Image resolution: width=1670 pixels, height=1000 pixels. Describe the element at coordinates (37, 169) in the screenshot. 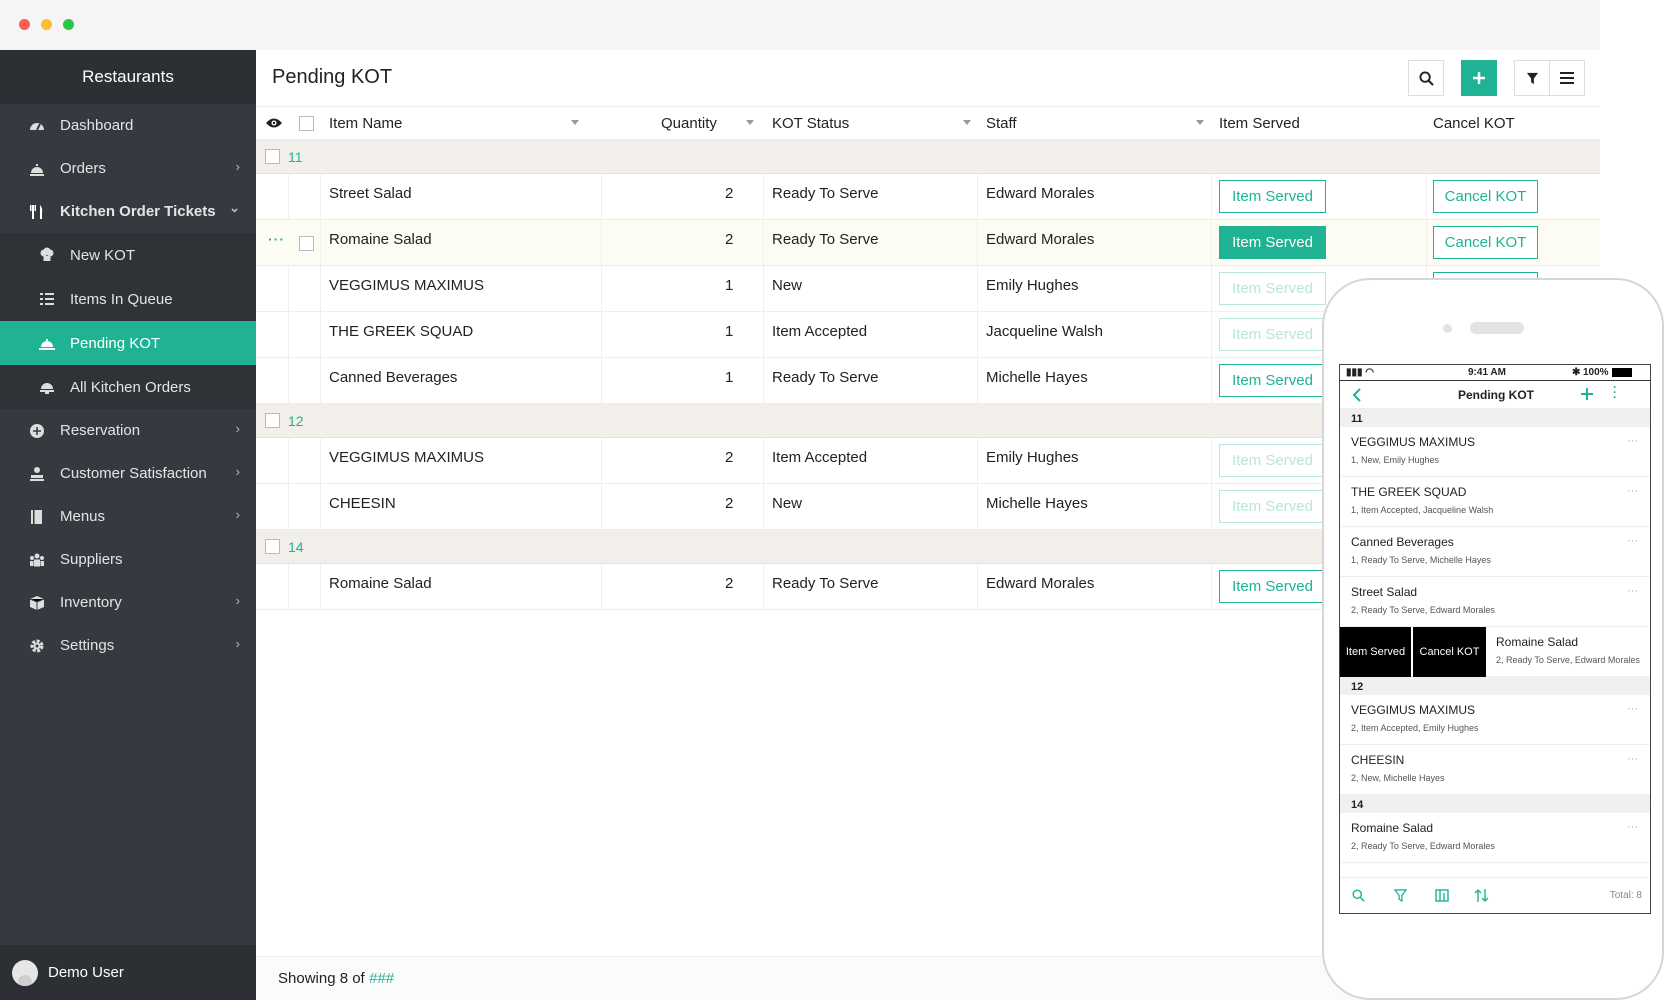

I see `orders-icon` at that location.